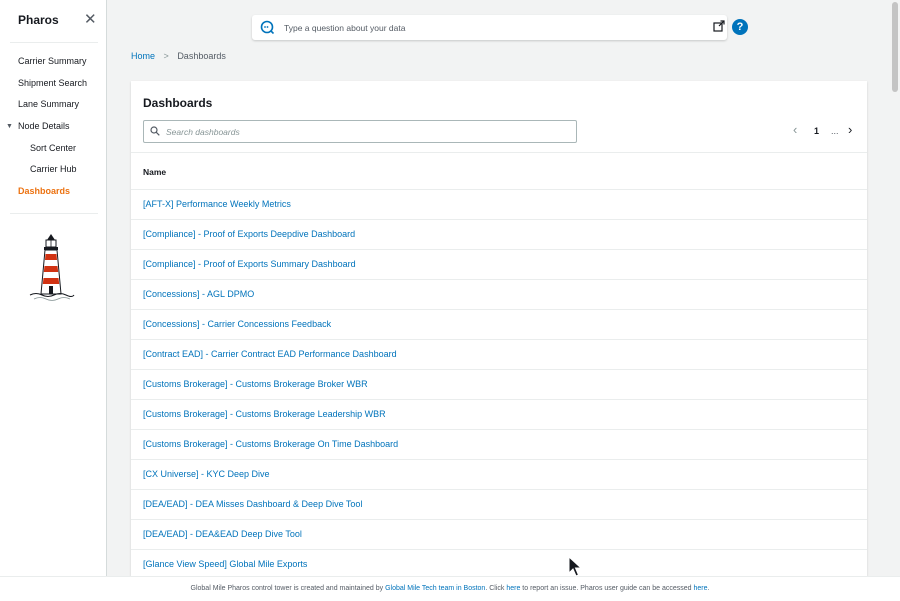  Describe the element at coordinates (225, 564) in the screenshot. I see `dashboard-link: [Glance View Speed] Global Mile Exports` at that location.